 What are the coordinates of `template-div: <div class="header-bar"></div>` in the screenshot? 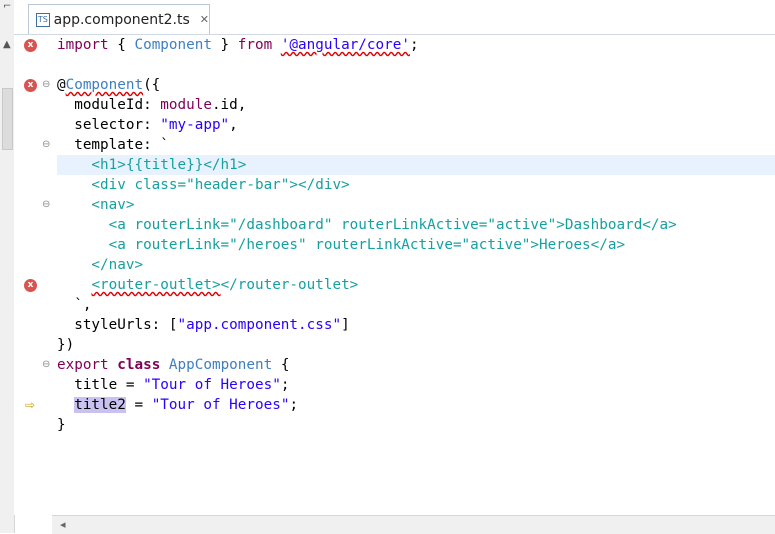 It's located at (203, 185).